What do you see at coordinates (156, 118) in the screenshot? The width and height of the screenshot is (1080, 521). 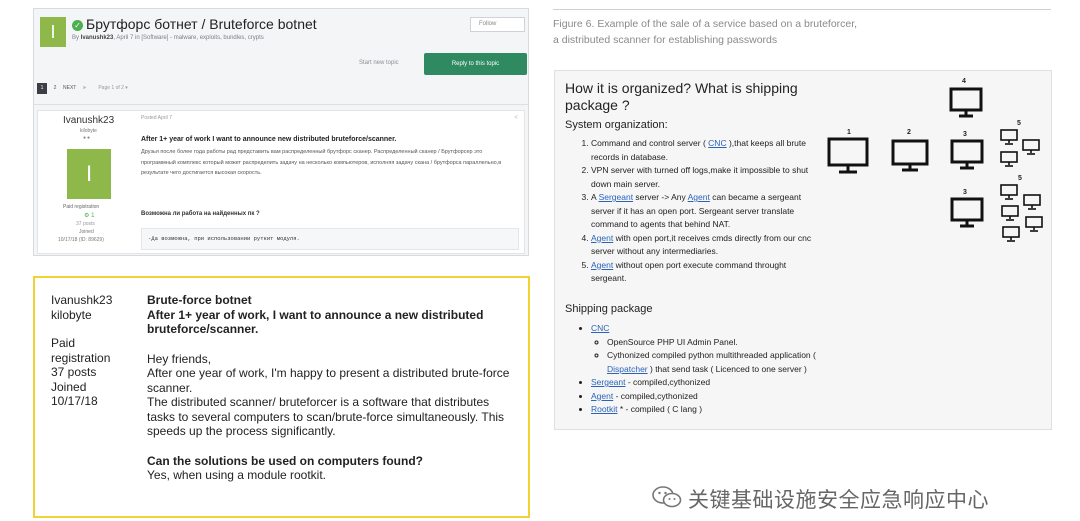 I see `post-date: Posted April 7` at bounding box center [156, 118].